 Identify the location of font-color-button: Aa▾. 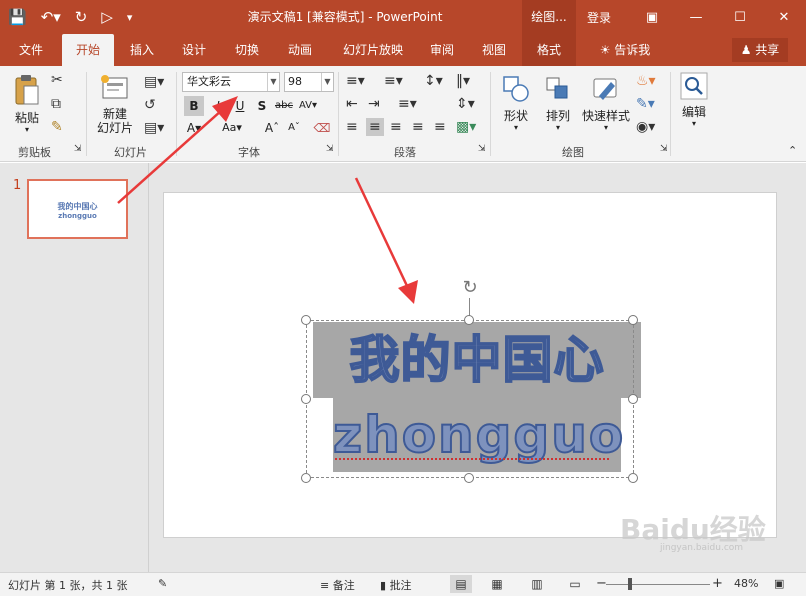
(232, 128).